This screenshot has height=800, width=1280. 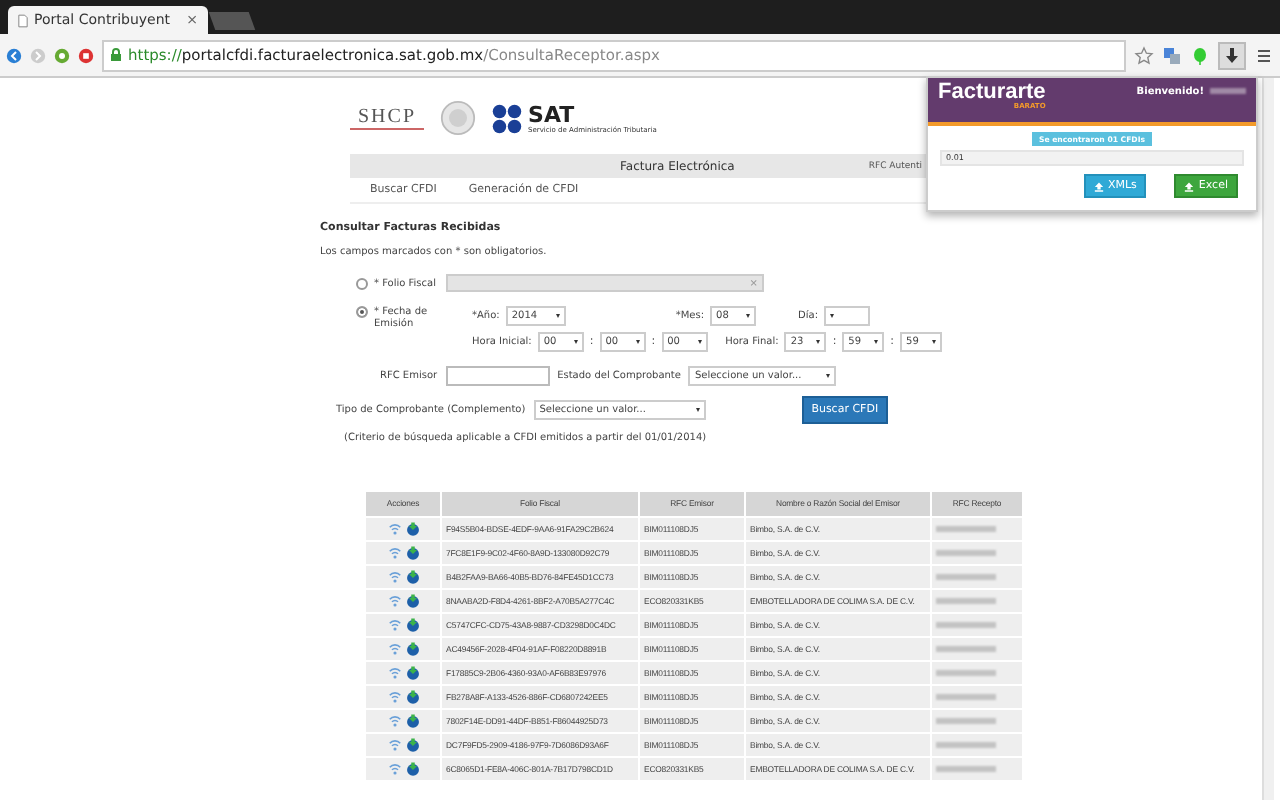 I want to click on menu-icon, so click(x=1264, y=55).